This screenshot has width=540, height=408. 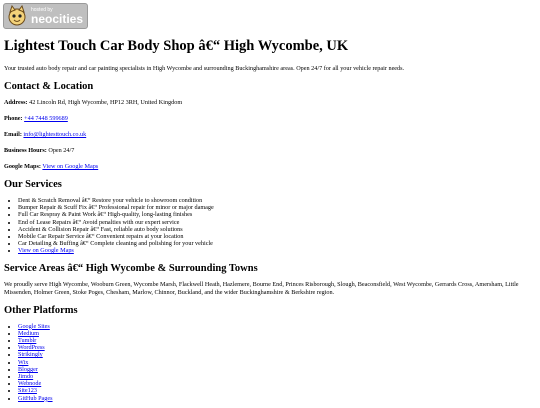 What do you see at coordinates (25, 150) in the screenshot?
I see `hours-label: Business Hours:` at bounding box center [25, 150].